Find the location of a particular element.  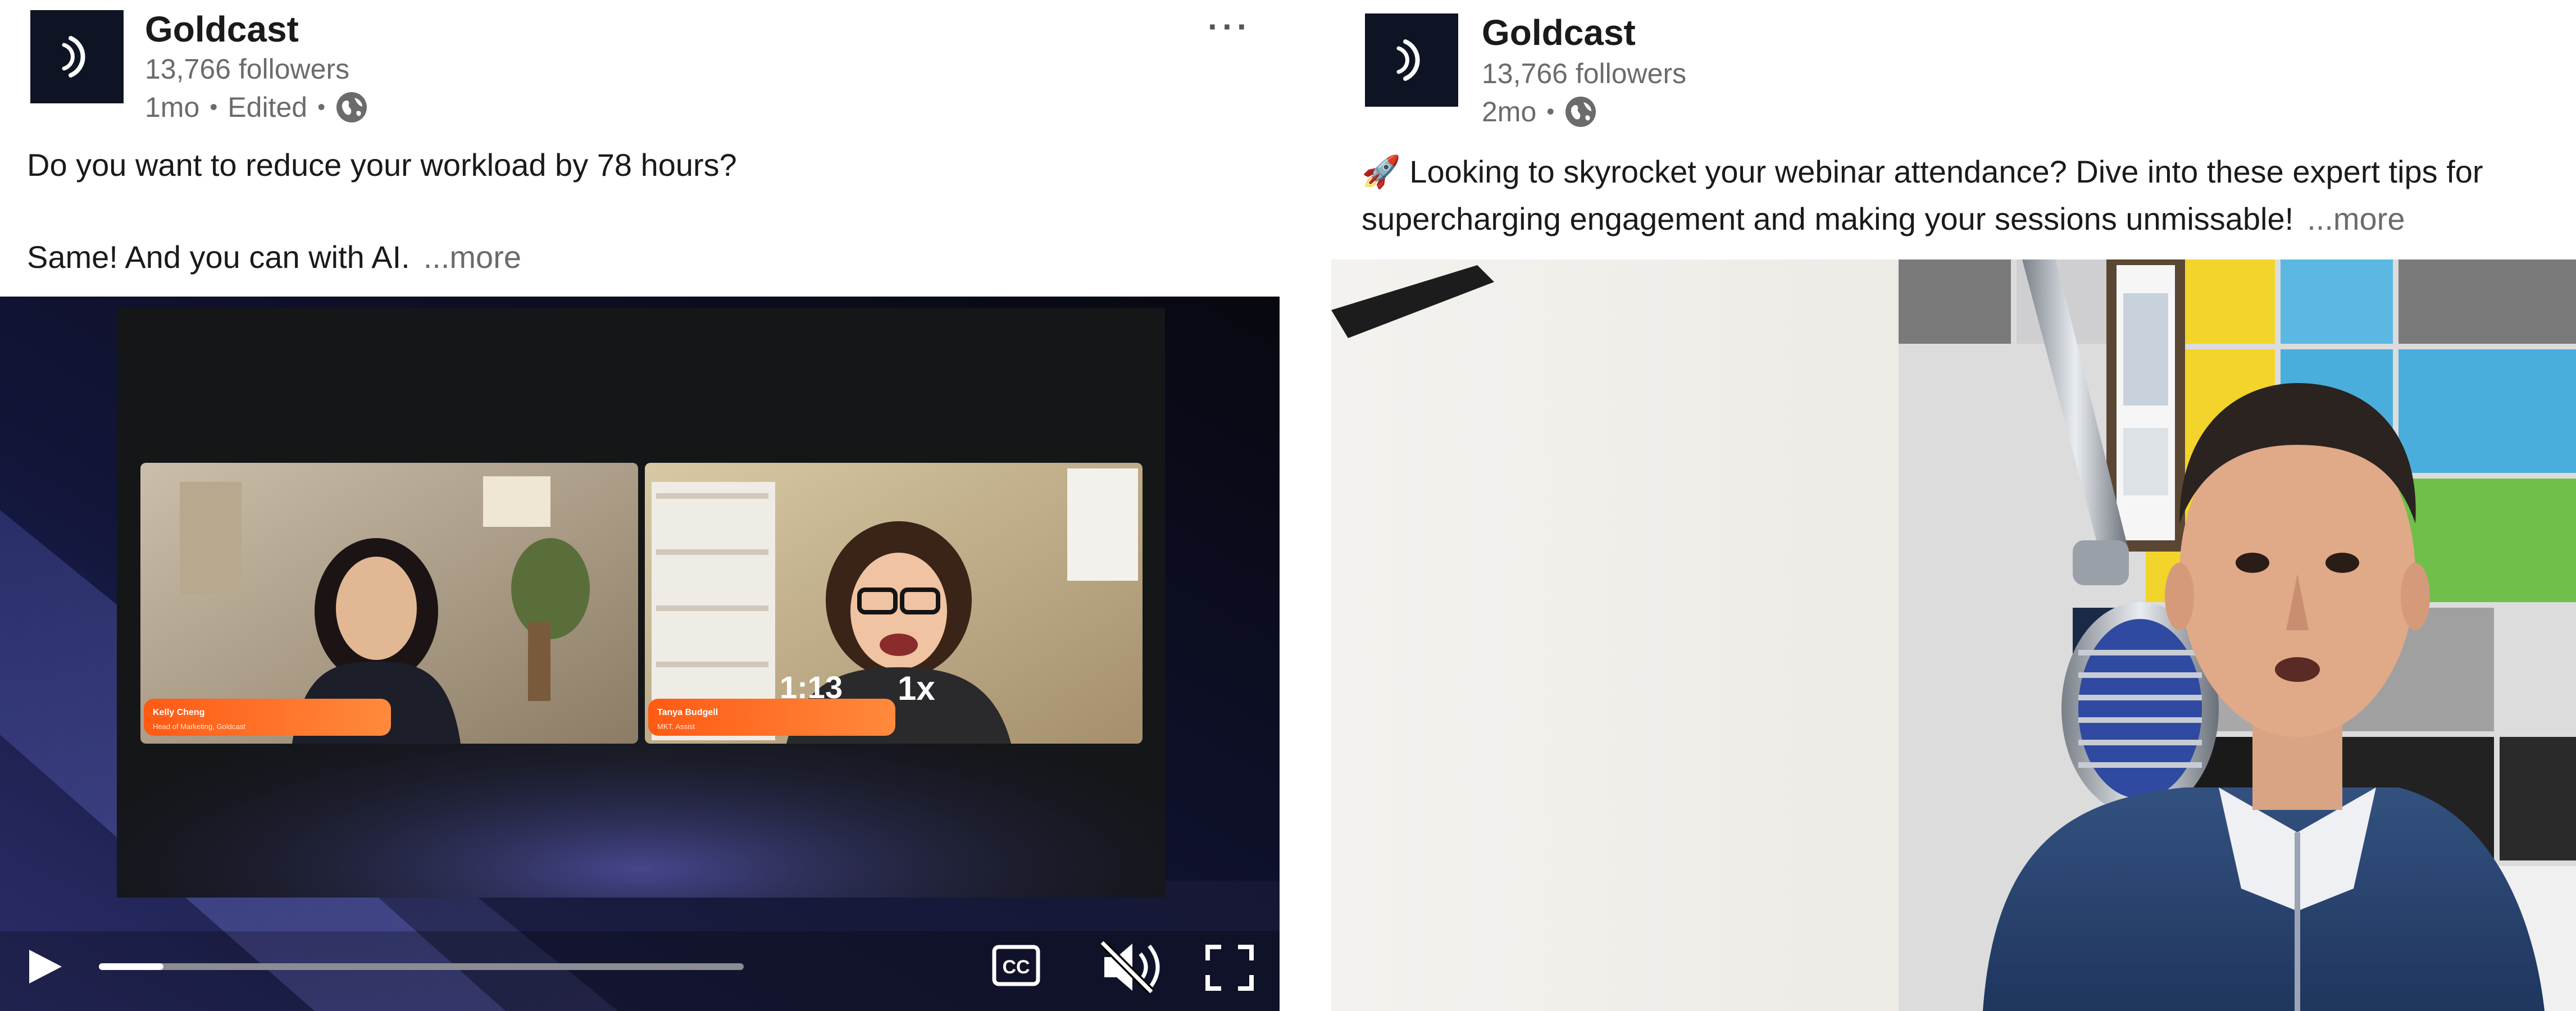

speaker-name: Tanya Budgell is located at coordinates (687, 712).